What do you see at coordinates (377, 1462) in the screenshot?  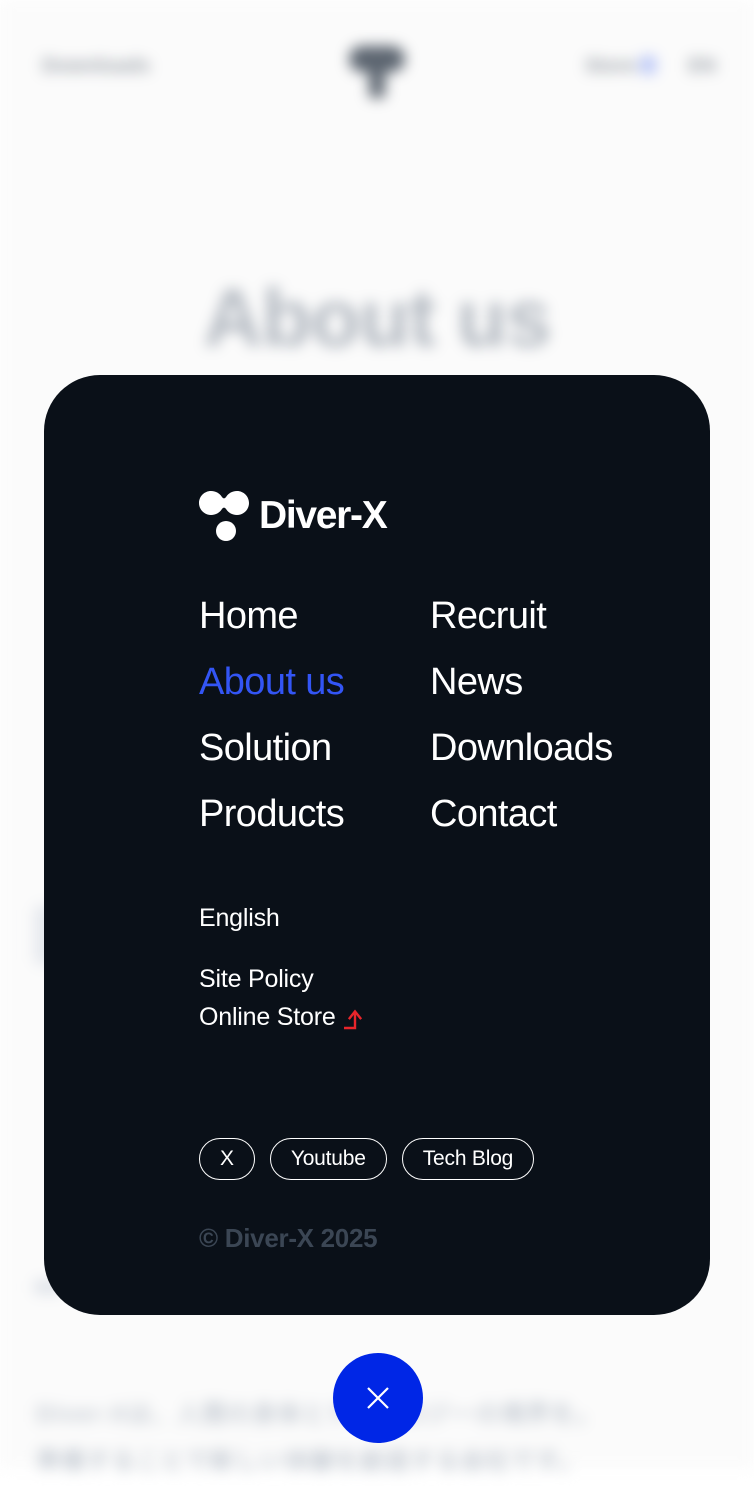 I see `body-line: 準備することで新しい体験を創造する会社です。` at bounding box center [377, 1462].